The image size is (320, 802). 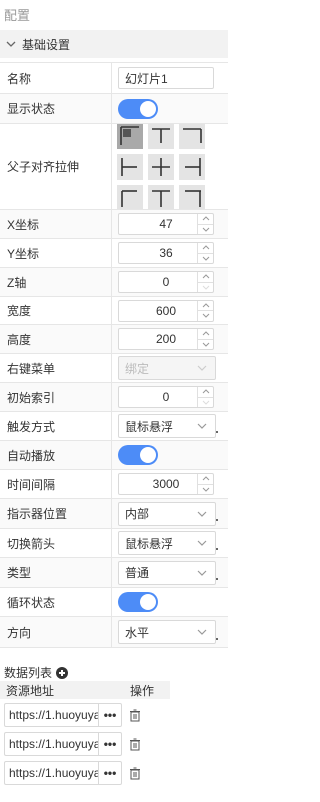 I want to click on align-top-center-icon, so click(x=161, y=136).